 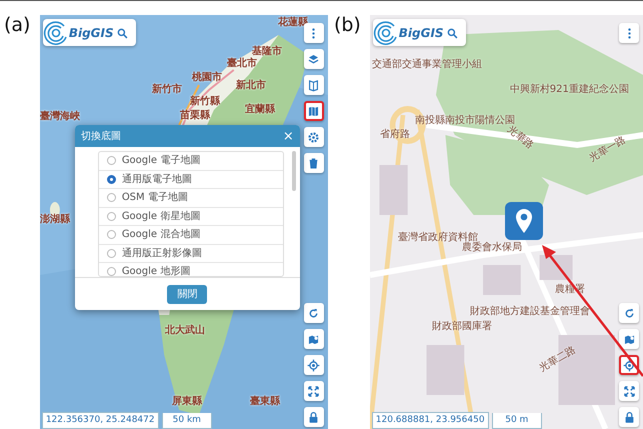 What do you see at coordinates (608, 150) in the screenshot?
I see `map-label: 光華一路` at bounding box center [608, 150].